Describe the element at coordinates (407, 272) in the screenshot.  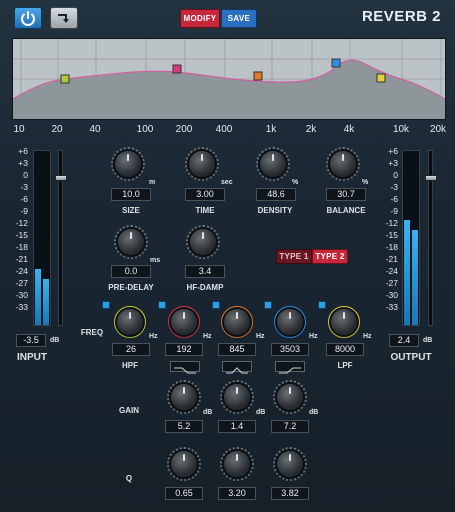
I see `output-meter-bar-left` at that location.